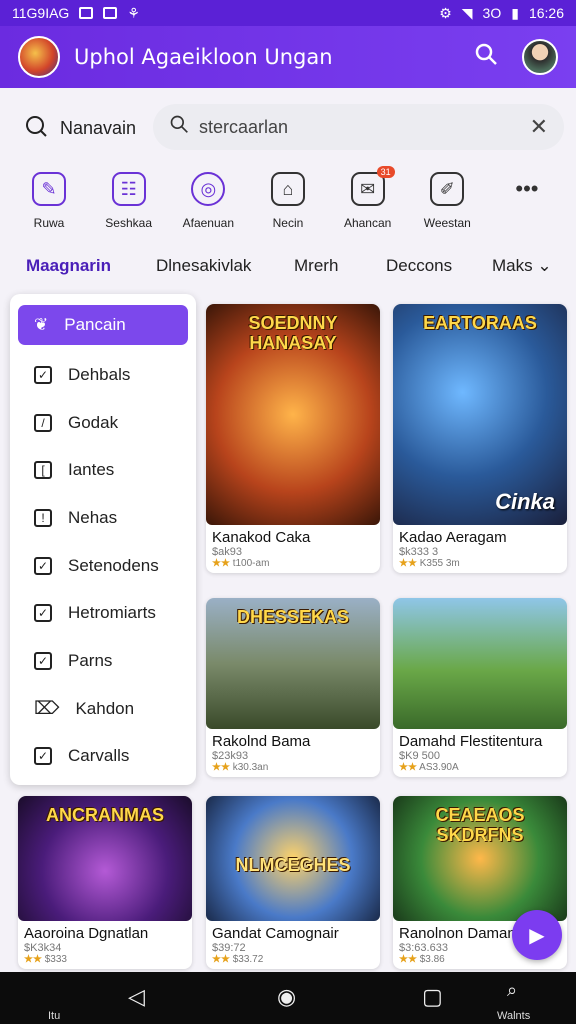  I want to click on pencil-icon: ✐, so click(447, 189).